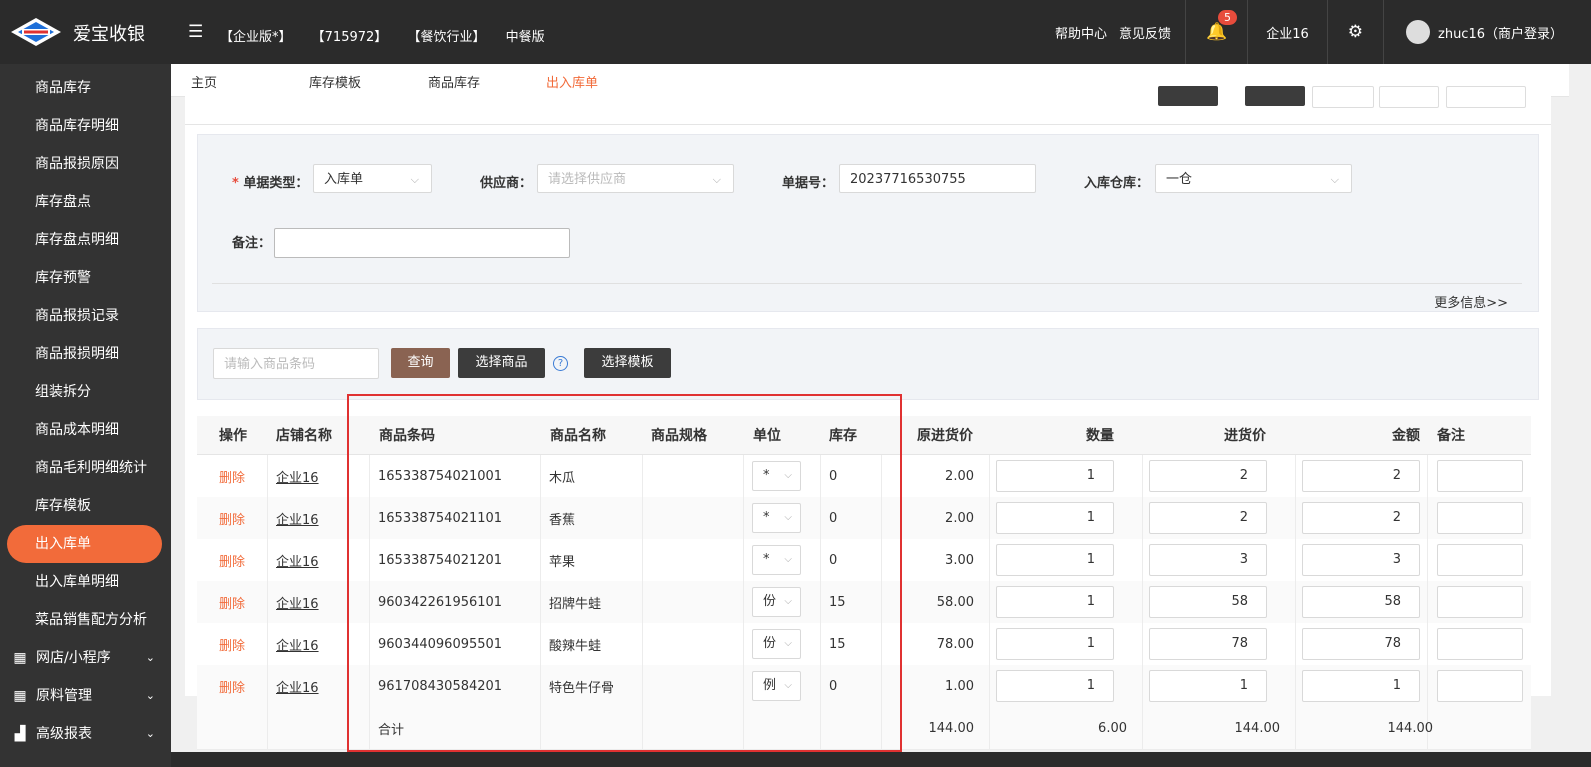 This screenshot has height=767, width=1591. What do you see at coordinates (85, 240) in the screenshot?
I see `sidebar-item-stocktake-detail: 库存盘点明细` at bounding box center [85, 240].